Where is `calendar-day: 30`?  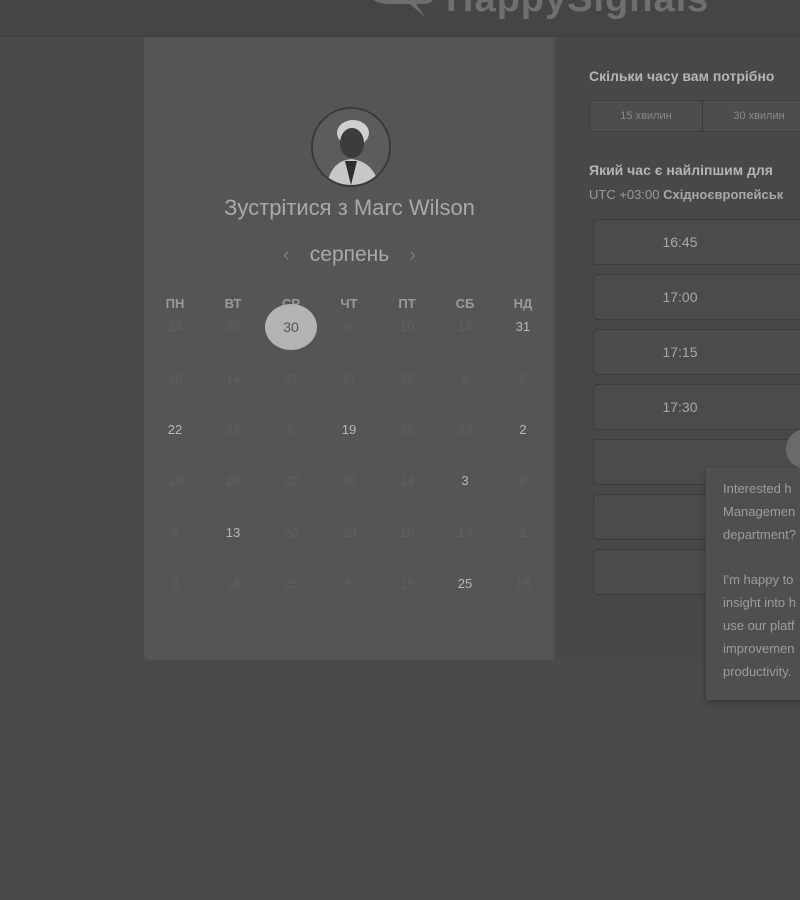
calendar-day: 30 is located at coordinates (233, 326).